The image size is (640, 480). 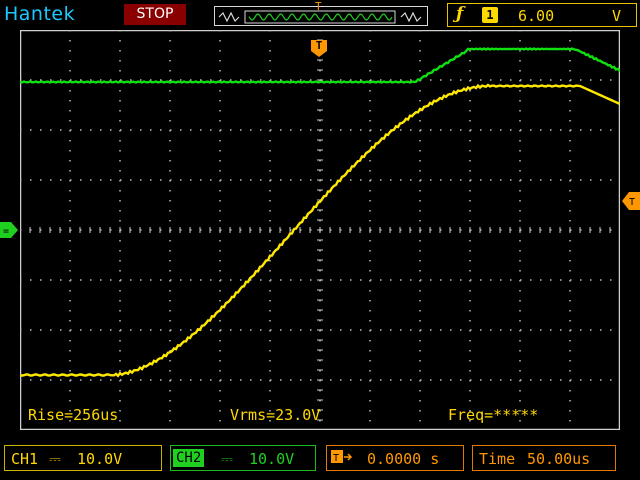 I want to click on trigger-position-marker: T, so click(x=319, y=47).